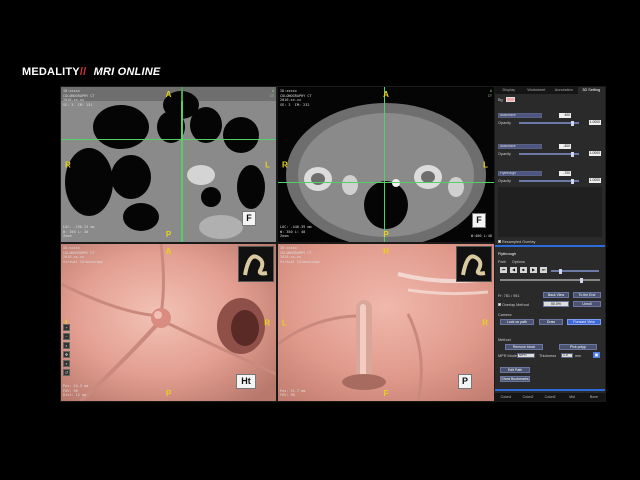  What do you see at coordinates (515, 304) in the screenshot?
I see `overlay-method-label: Overlay Method` at bounding box center [515, 304].